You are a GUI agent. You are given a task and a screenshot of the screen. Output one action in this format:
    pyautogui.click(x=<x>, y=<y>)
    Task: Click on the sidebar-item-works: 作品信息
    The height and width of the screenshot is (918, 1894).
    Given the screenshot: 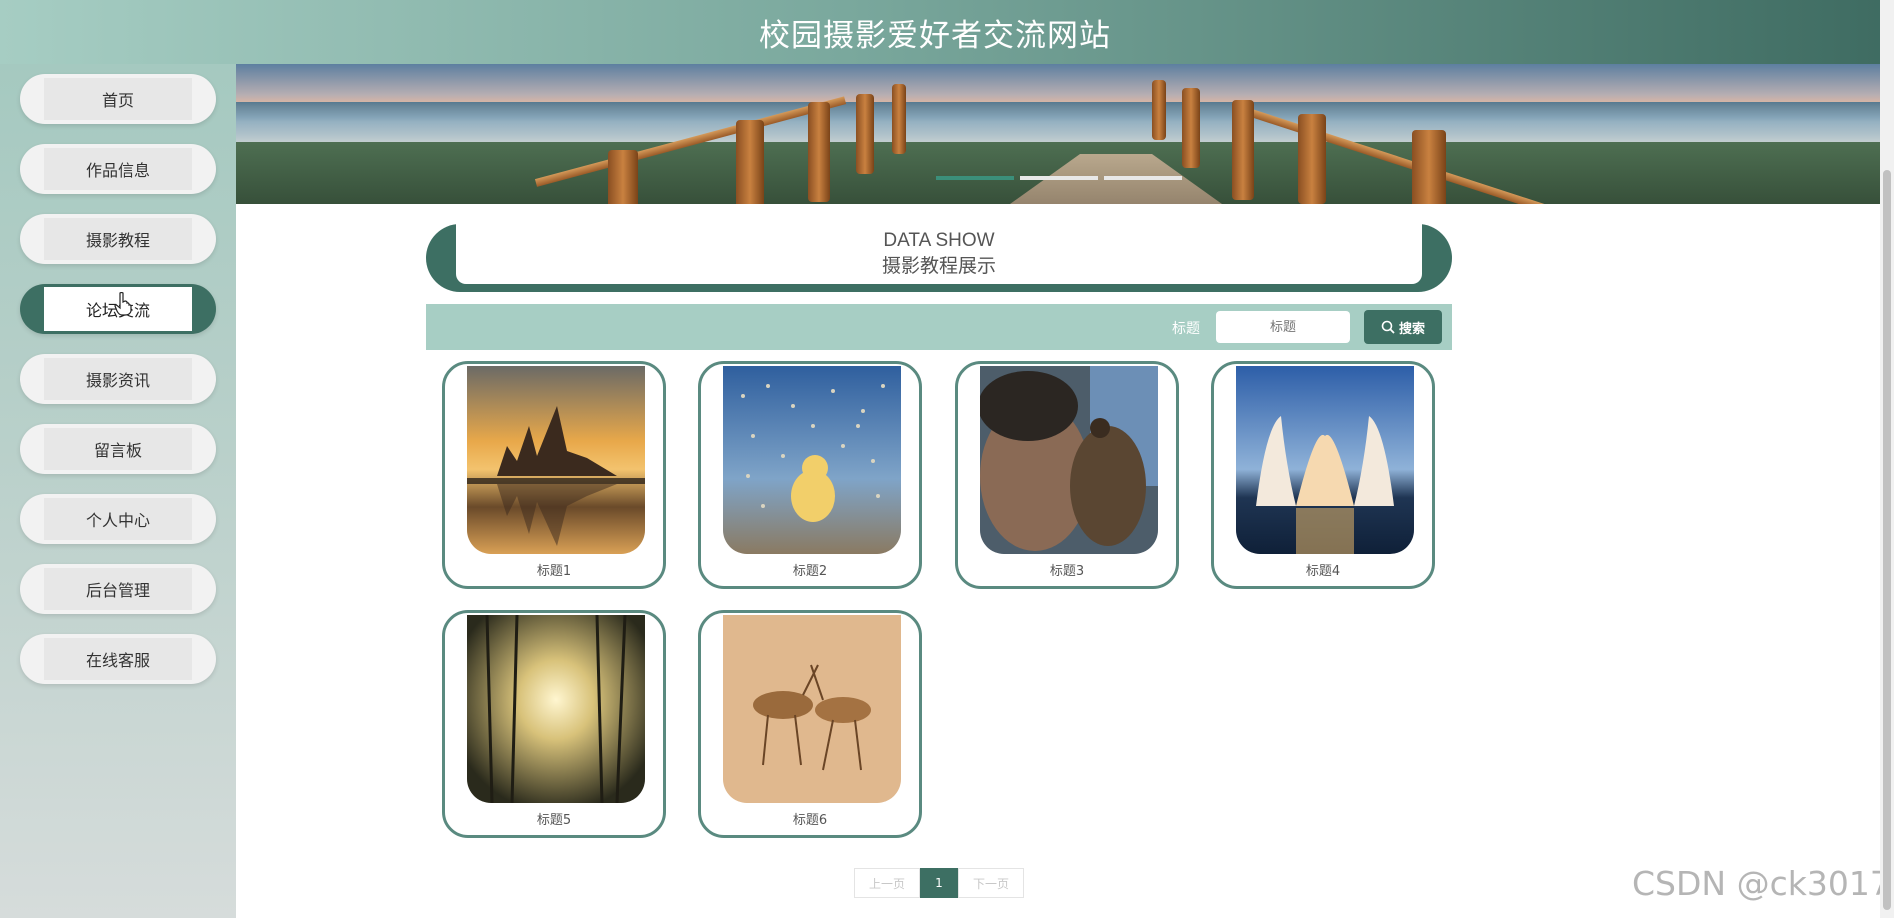 What is the action you would take?
    pyautogui.click(x=118, y=169)
    